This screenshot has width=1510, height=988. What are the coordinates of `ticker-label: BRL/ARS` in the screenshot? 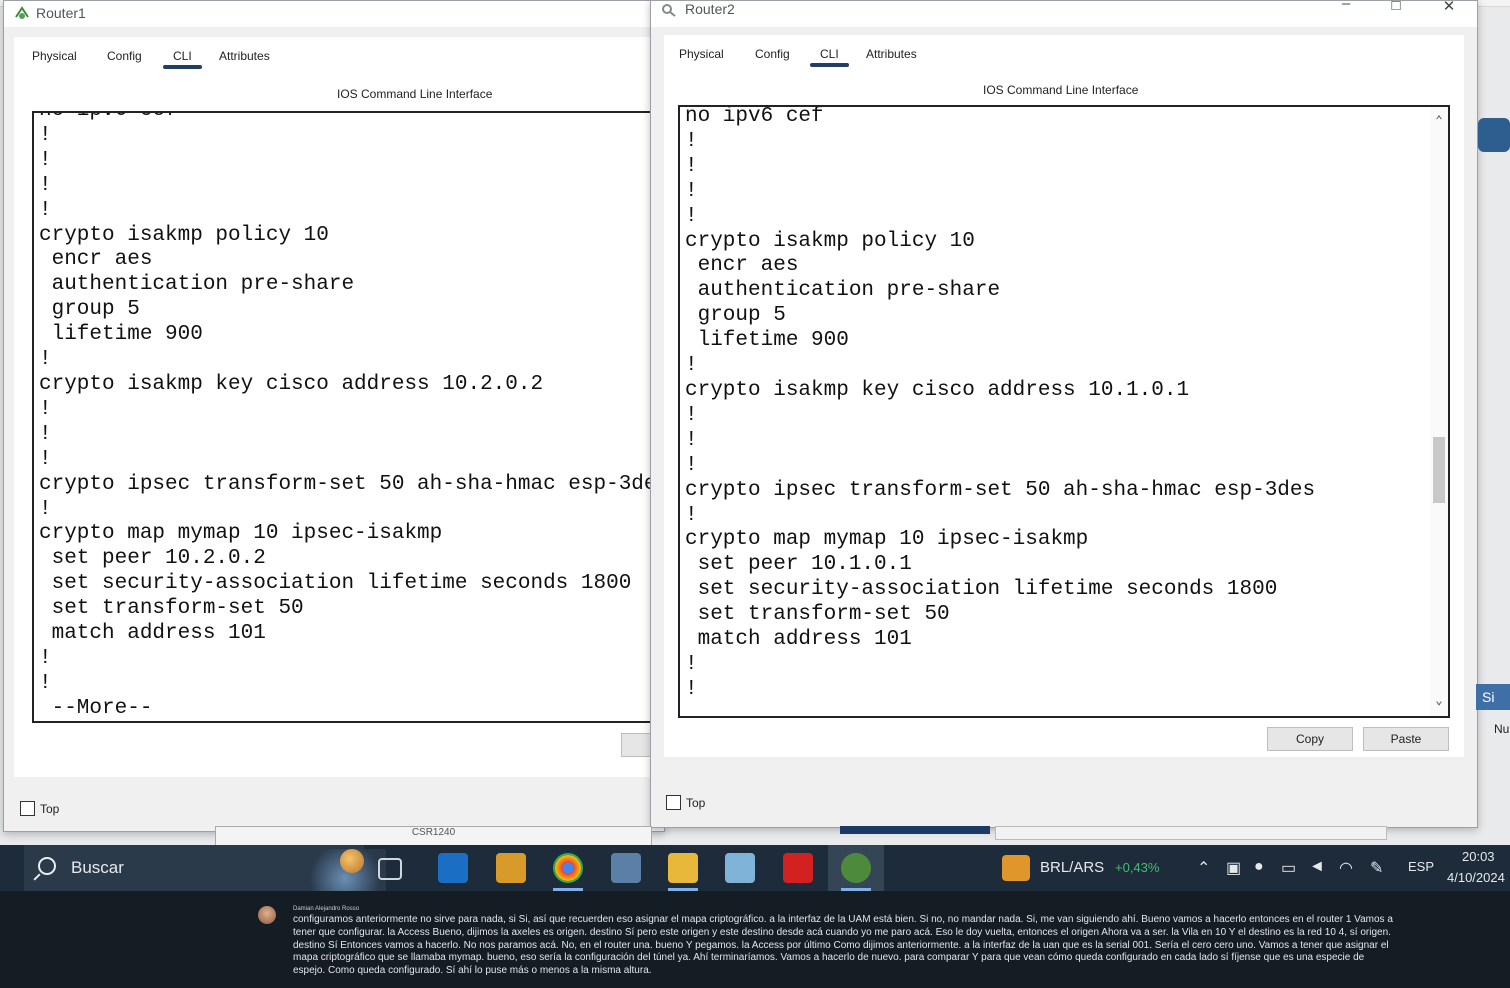 It's located at (1072, 867).